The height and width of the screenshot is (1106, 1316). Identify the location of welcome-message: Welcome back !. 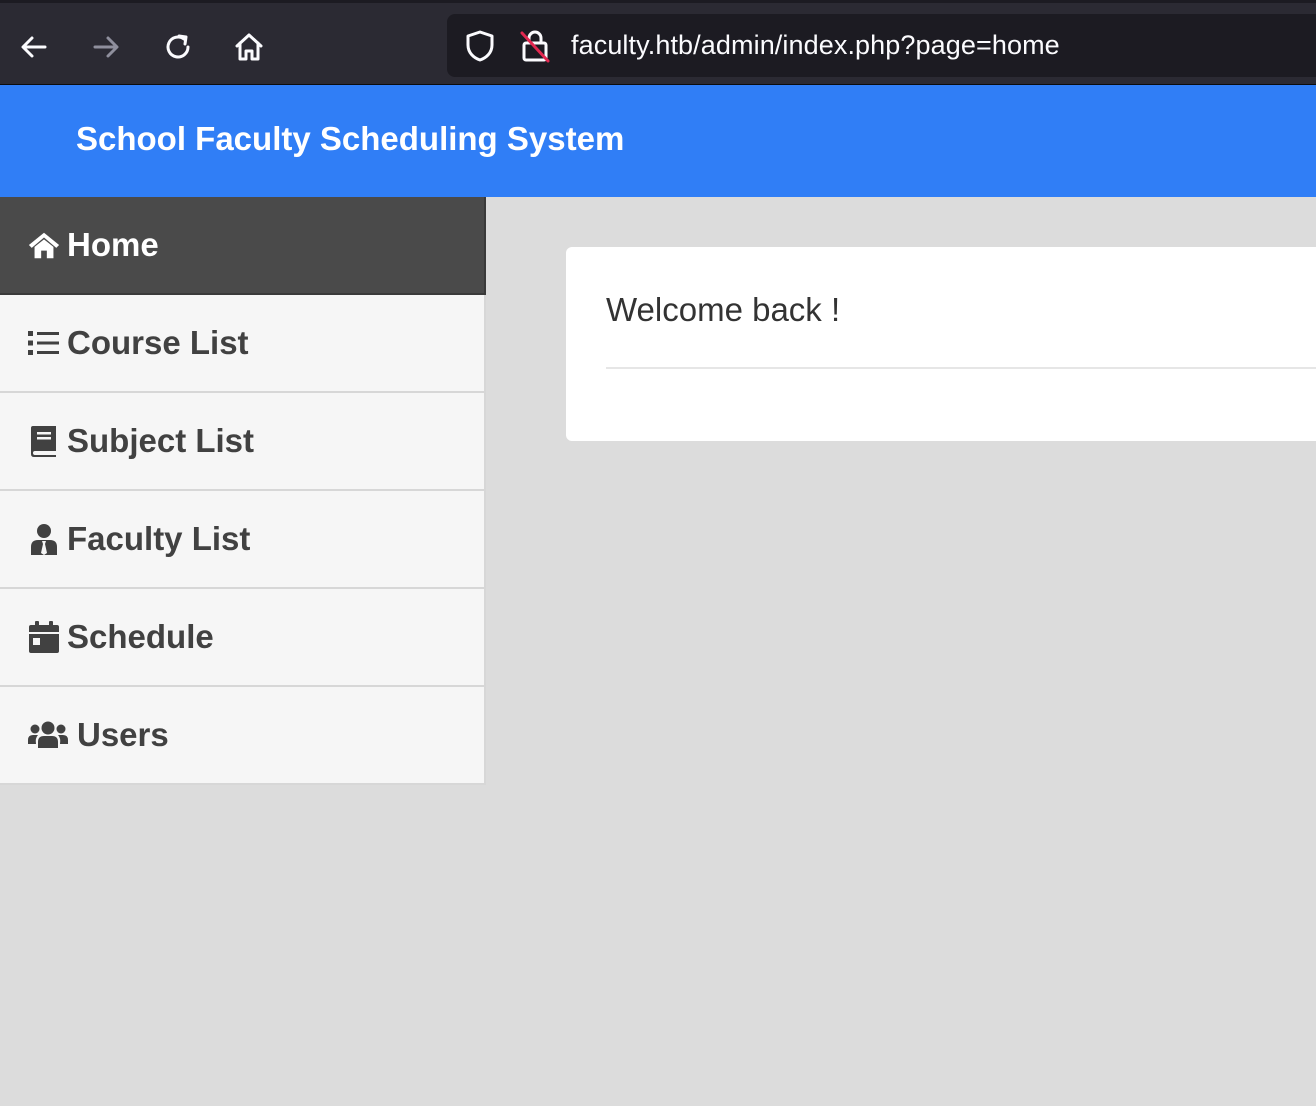
(723, 309).